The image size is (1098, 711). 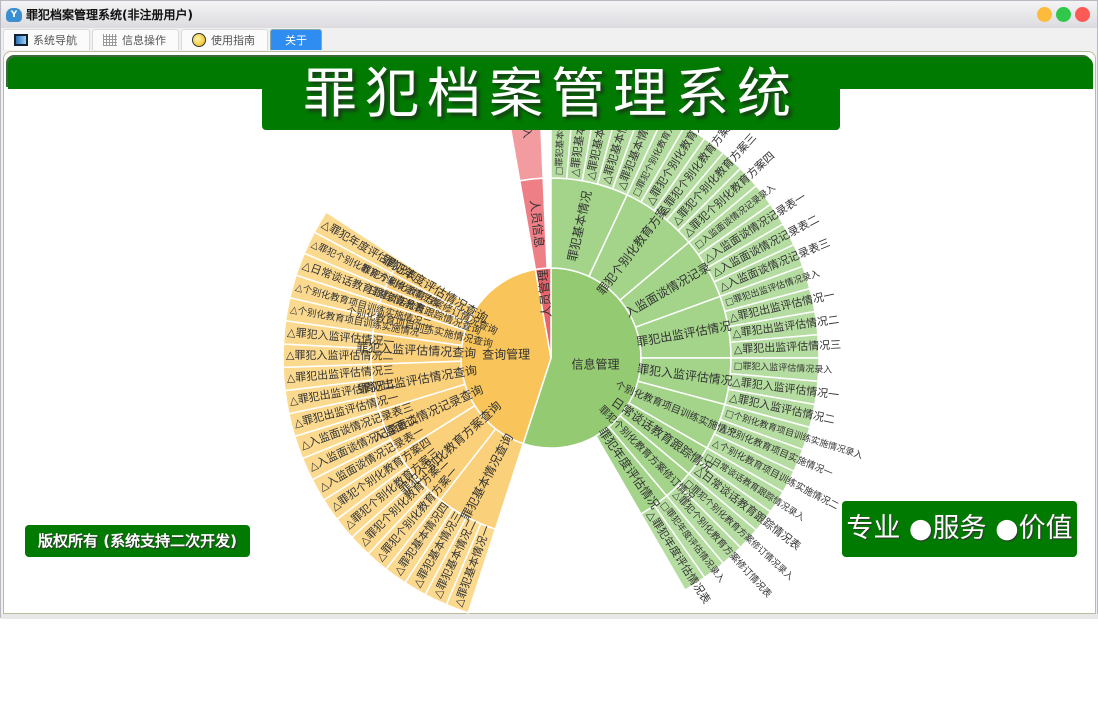 What do you see at coordinates (959, 529) in the screenshot?
I see `slogan-badge: 专业 ●服务 ●价值` at bounding box center [959, 529].